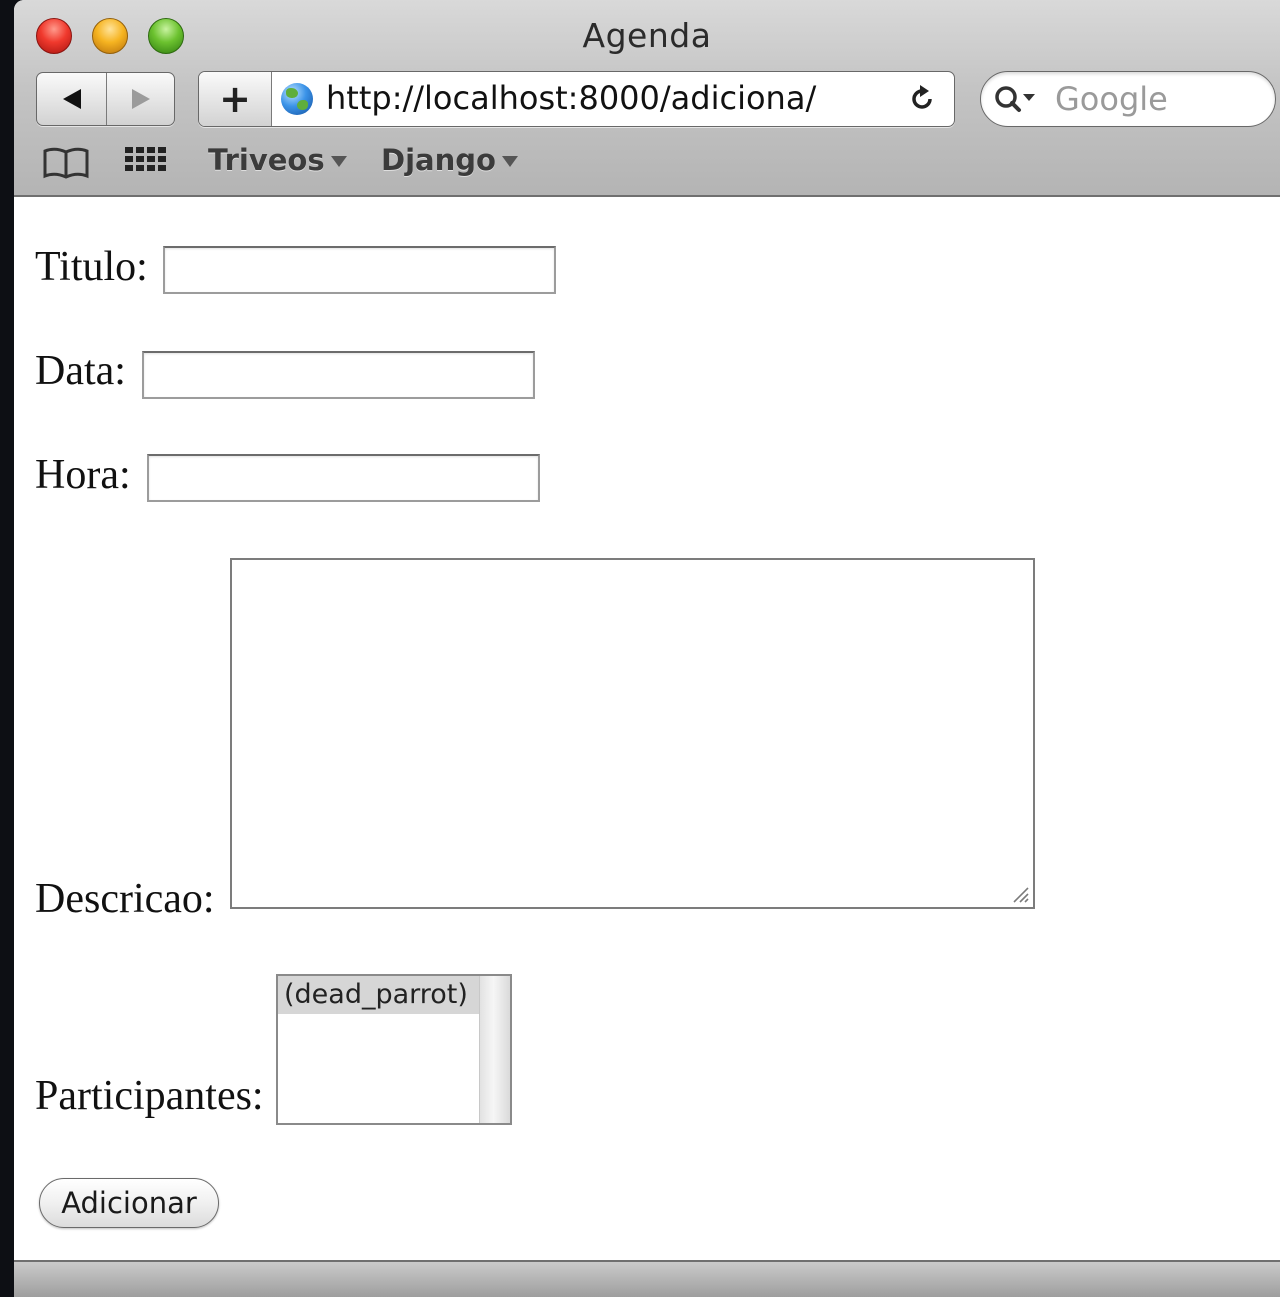 The width and height of the screenshot is (1280, 1297). Describe the element at coordinates (359, 270) in the screenshot. I see `titulo-input` at that location.